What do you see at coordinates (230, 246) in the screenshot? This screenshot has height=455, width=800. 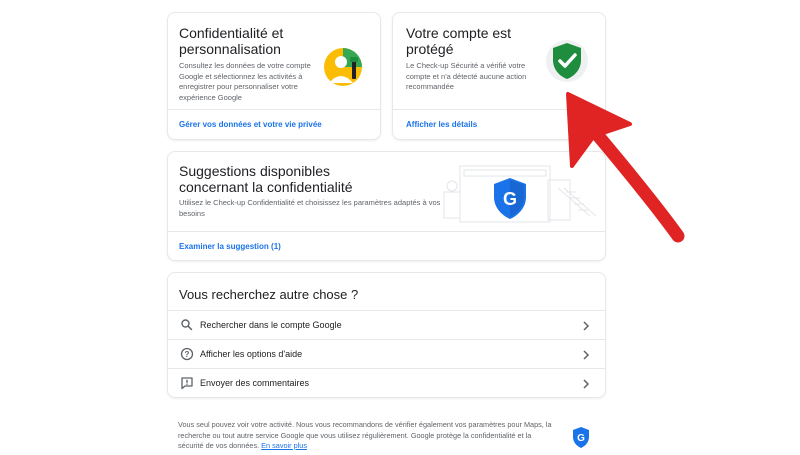 I see `review-suggestion-link: Examiner la suggestion (1)` at bounding box center [230, 246].